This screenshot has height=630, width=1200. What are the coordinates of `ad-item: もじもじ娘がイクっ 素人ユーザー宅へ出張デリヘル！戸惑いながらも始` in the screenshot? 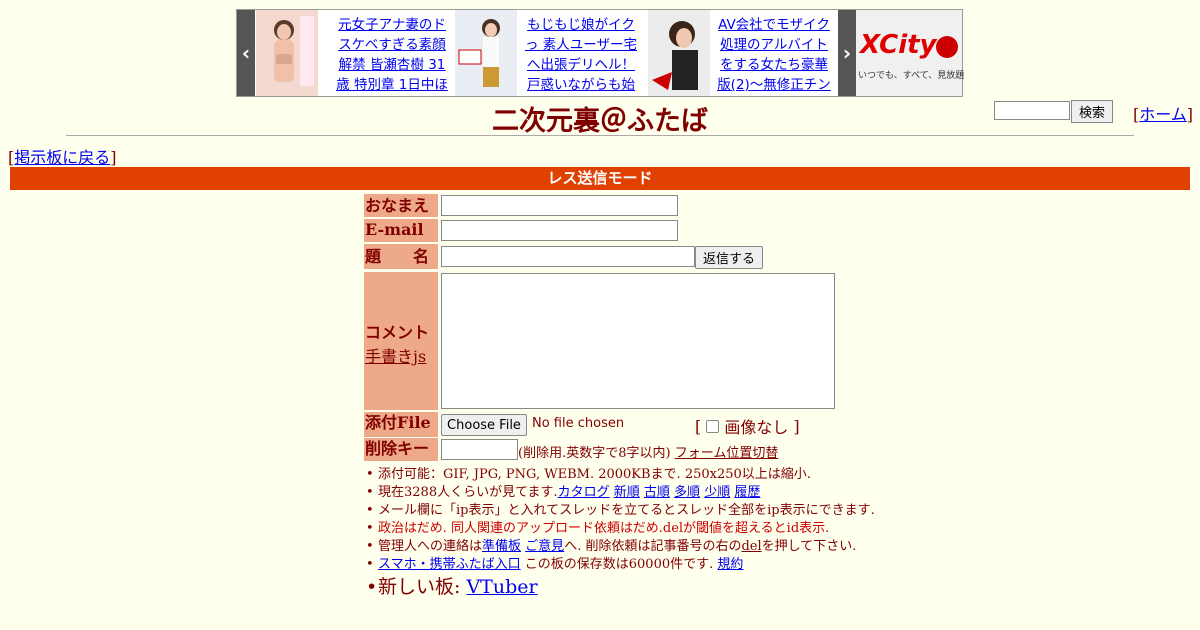 It's located at (551, 53).